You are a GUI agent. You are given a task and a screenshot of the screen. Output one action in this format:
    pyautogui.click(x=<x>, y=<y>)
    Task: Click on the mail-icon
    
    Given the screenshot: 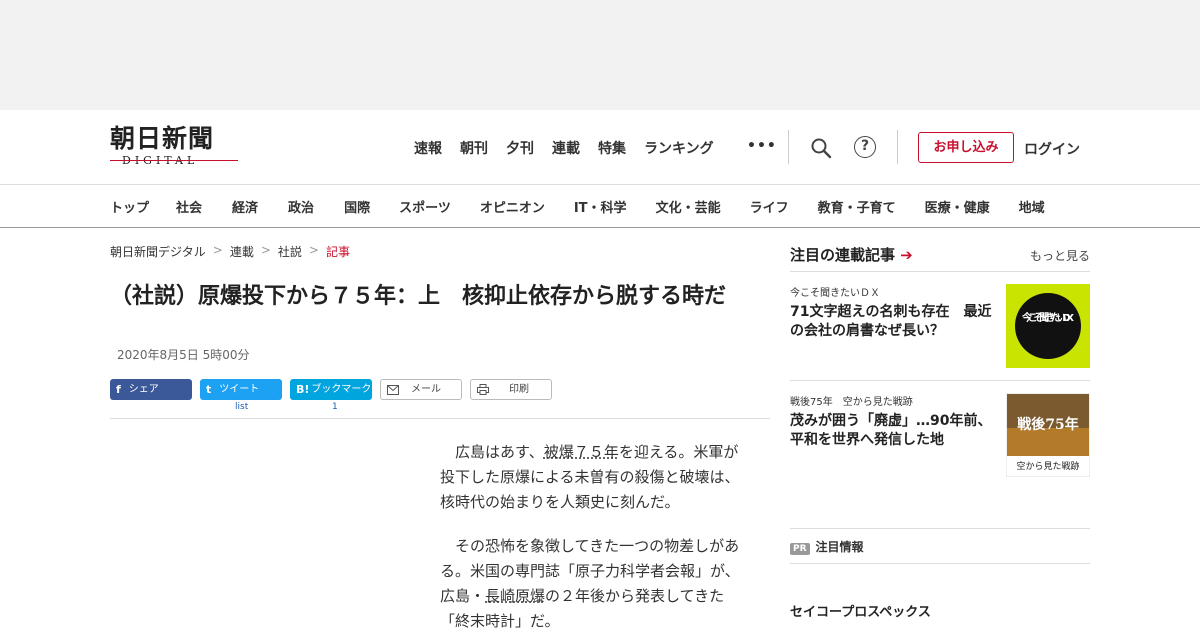 What is the action you would take?
    pyautogui.click(x=393, y=389)
    